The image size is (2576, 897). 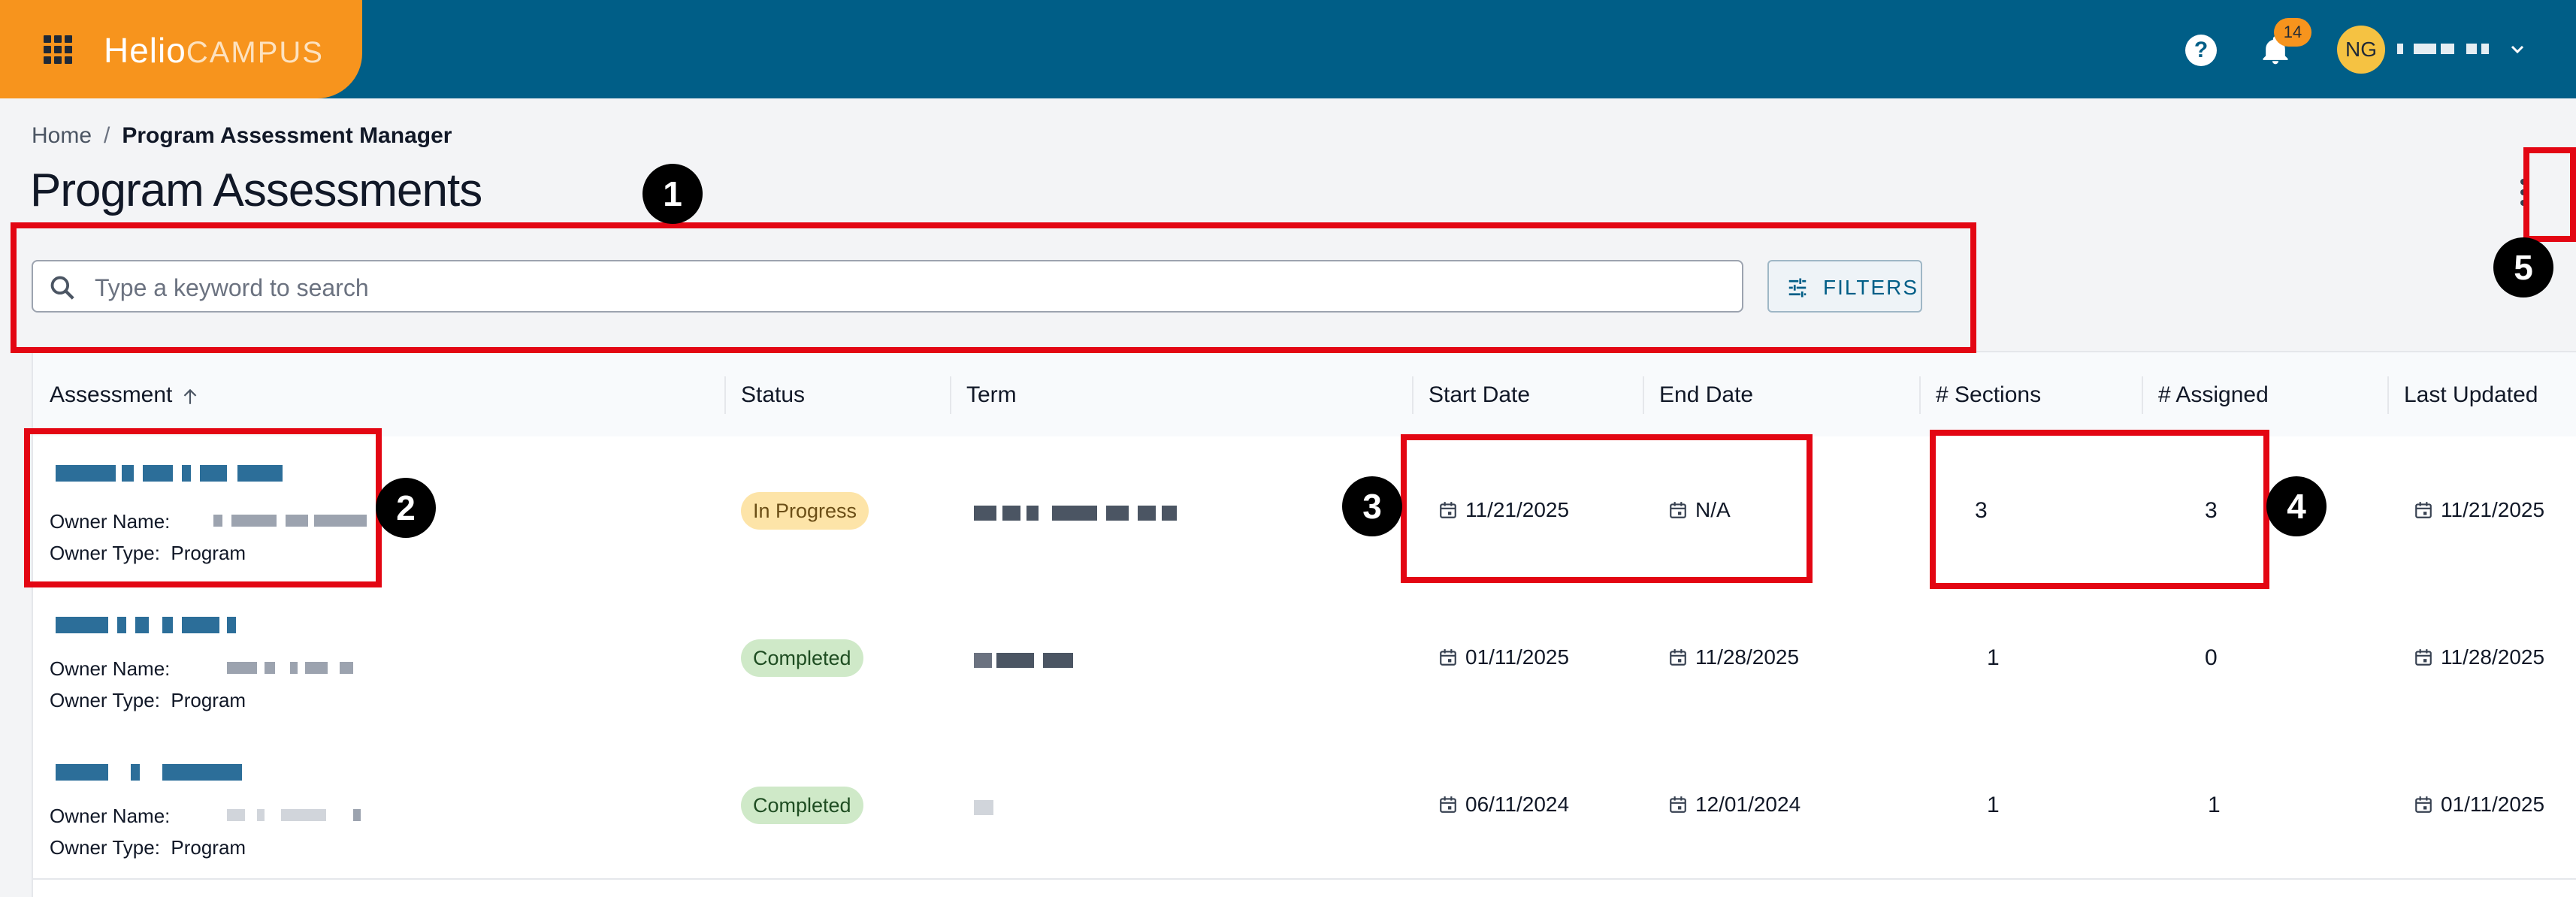 What do you see at coordinates (1372, 506) in the screenshot?
I see `annotation-marker-3: 3` at bounding box center [1372, 506].